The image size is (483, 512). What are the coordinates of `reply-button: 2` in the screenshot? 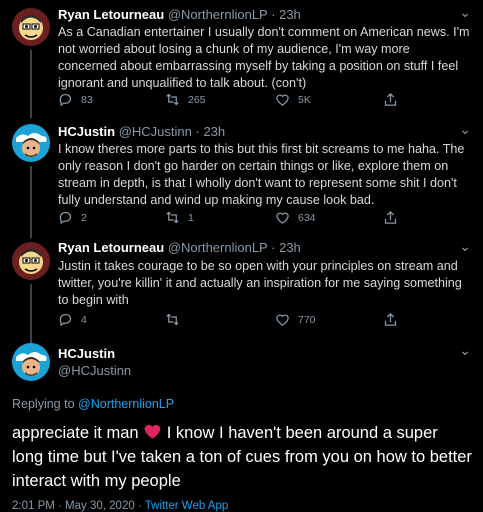 It's located at (72, 217).